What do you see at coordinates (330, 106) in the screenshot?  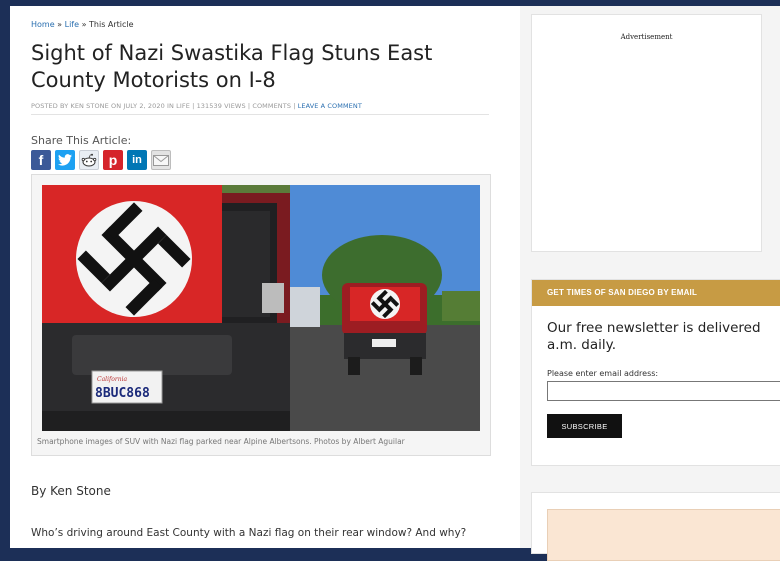 I see `leave-comment-link: Leave a Comment` at bounding box center [330, 106].